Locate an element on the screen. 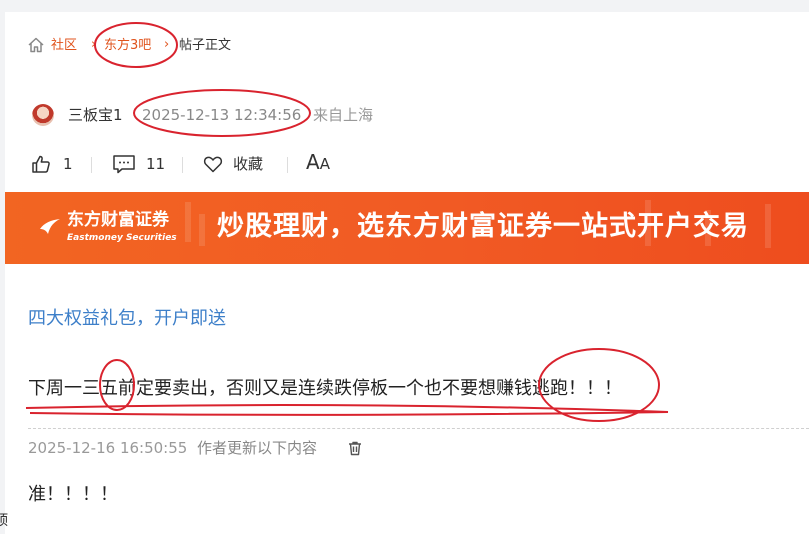  thumb-up-icon is located at coordinates (41, 164).